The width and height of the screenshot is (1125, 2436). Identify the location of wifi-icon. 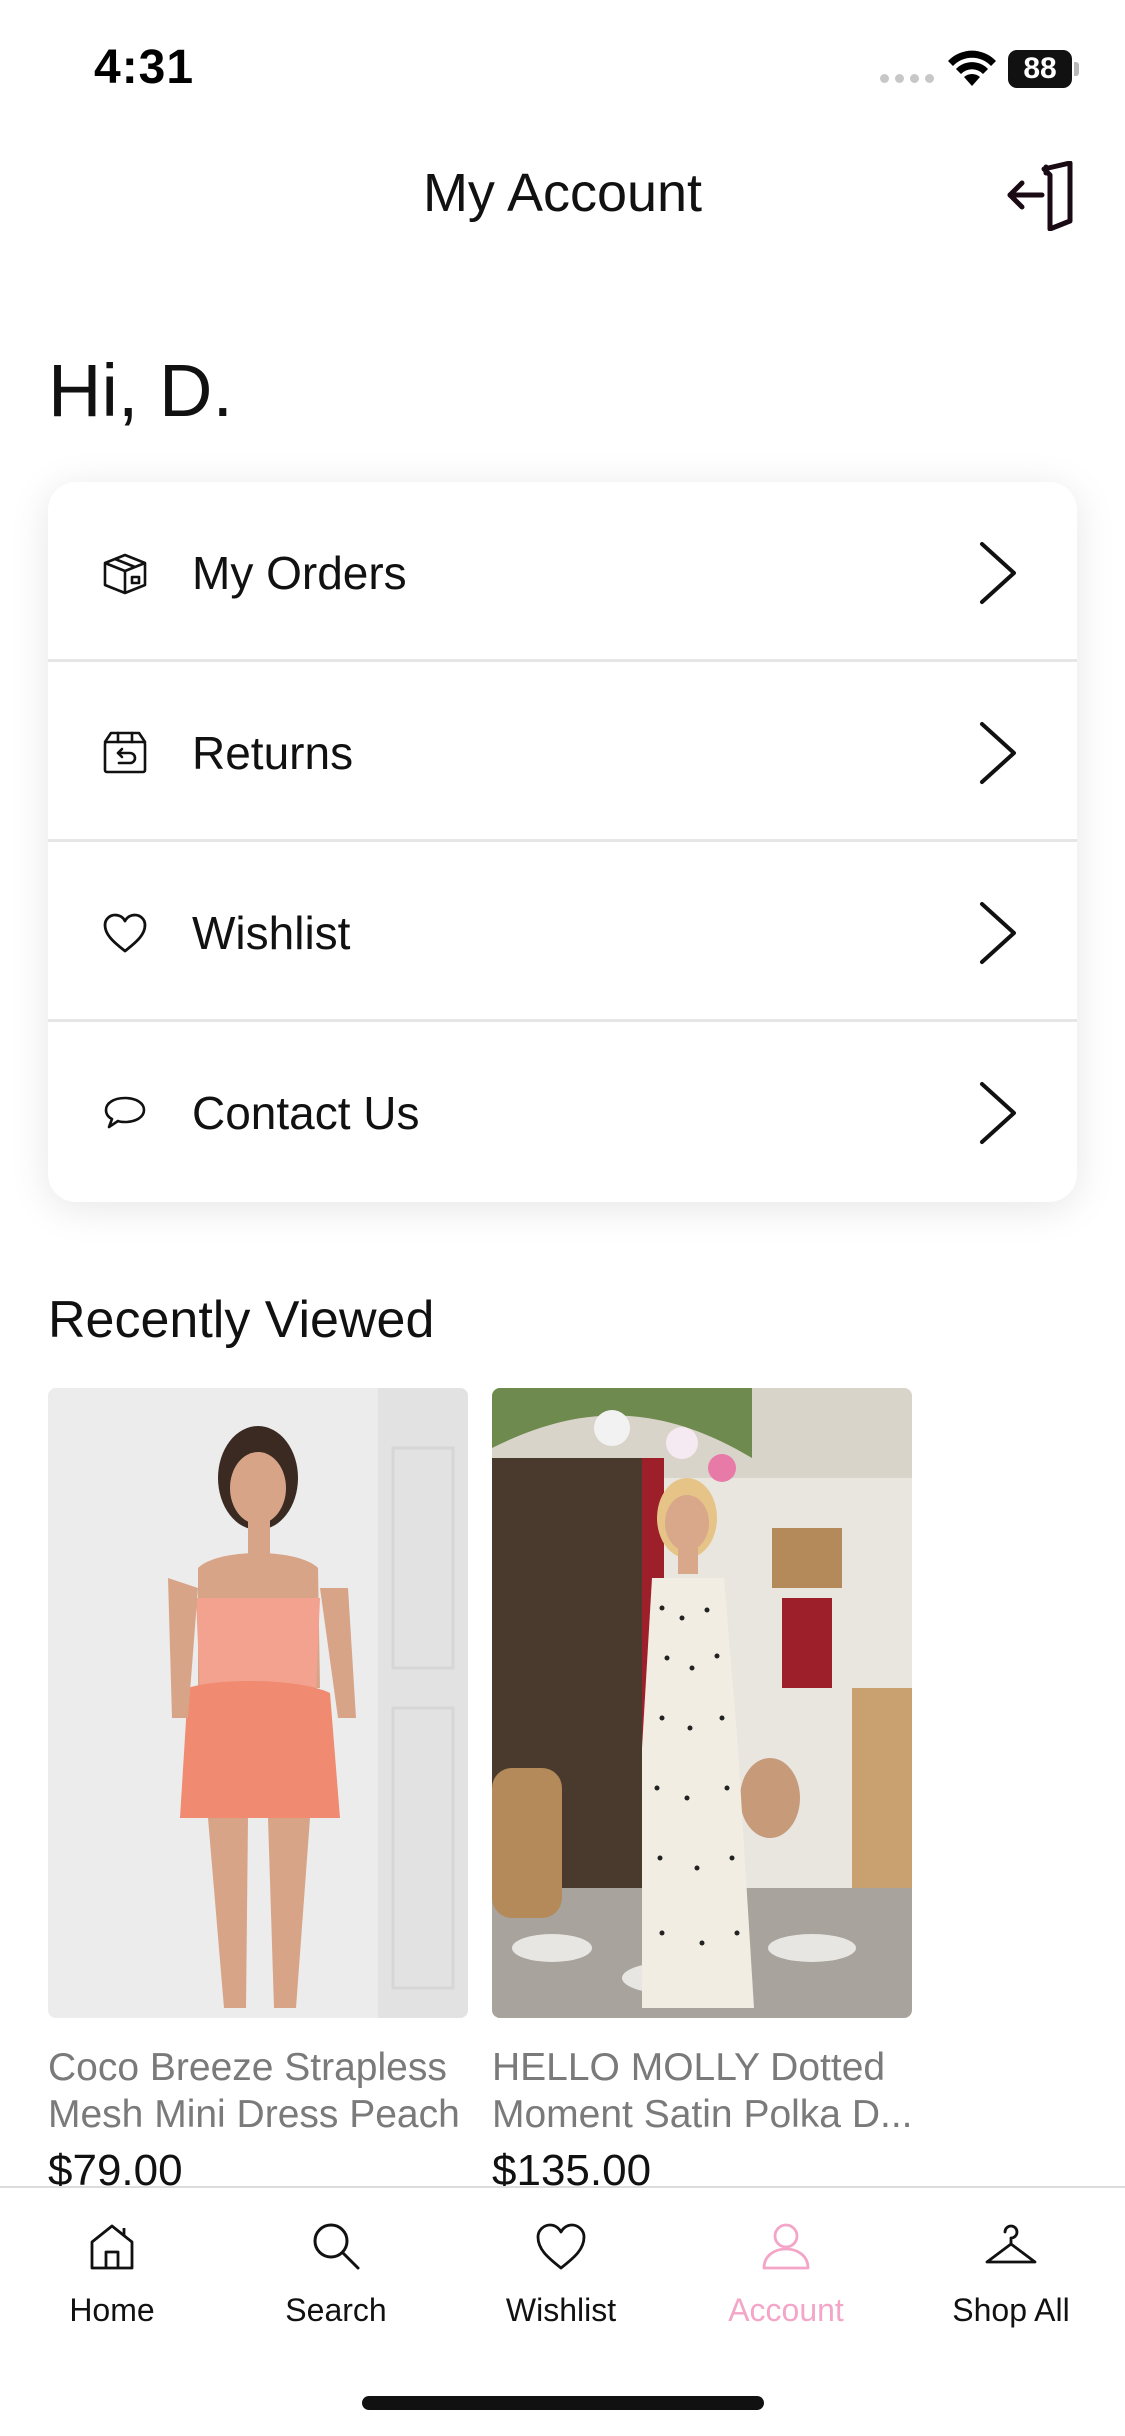
(972, 68).